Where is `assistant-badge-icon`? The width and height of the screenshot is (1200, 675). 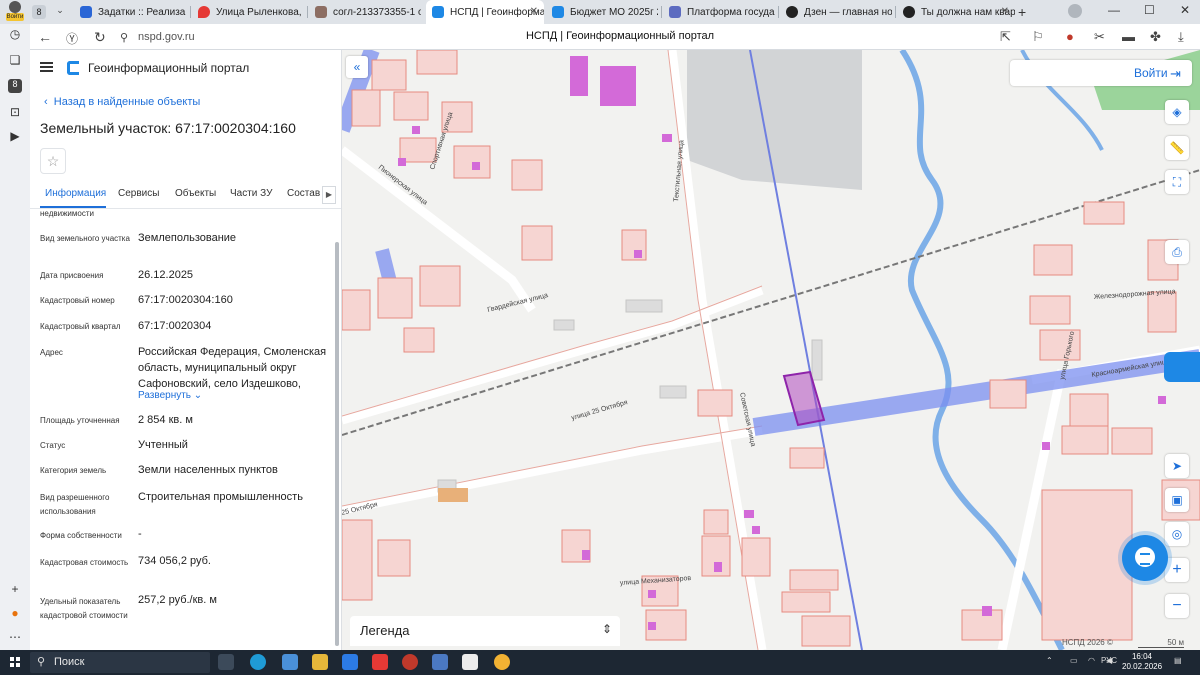
assistant-badge-icon is located at coordinates (1182, 367).